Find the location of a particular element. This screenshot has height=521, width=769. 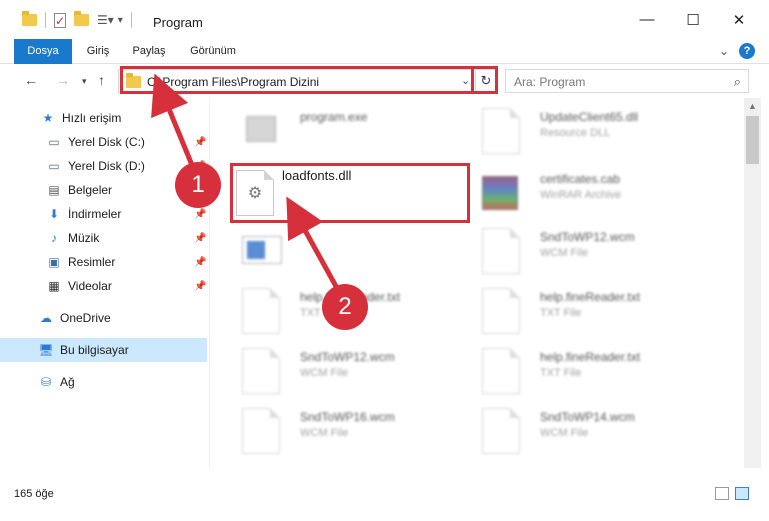

star-icon: ★ is located at coordinates (48, 118).